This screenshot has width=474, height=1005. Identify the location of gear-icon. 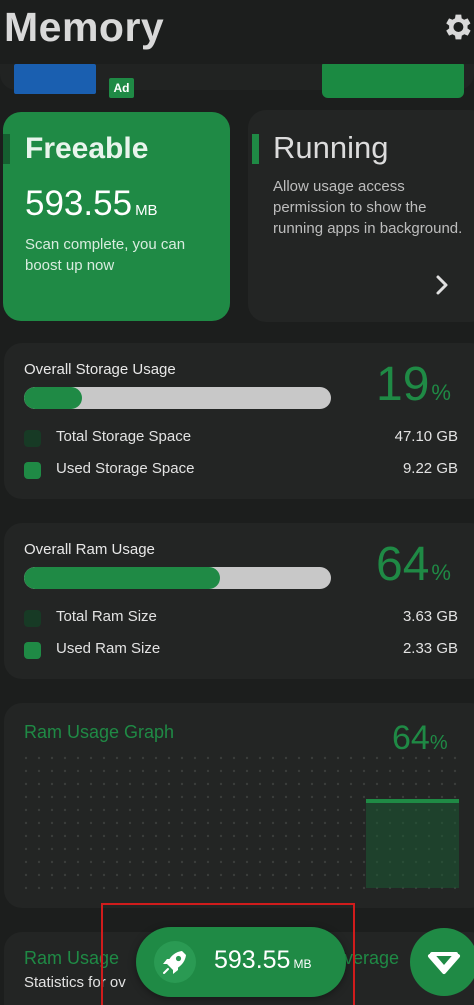
(457, 27).